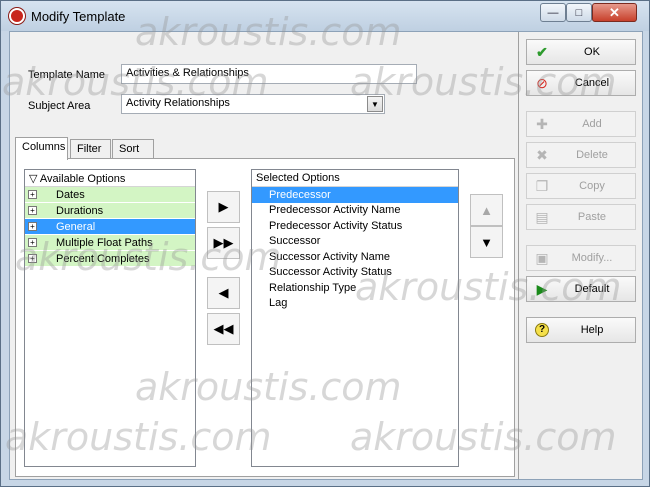 The height and width of the screenshot is (487, 650). Describe the element at coordinates (110, 227) in the screenshot. I see `tree-item-general: + General` at that location.